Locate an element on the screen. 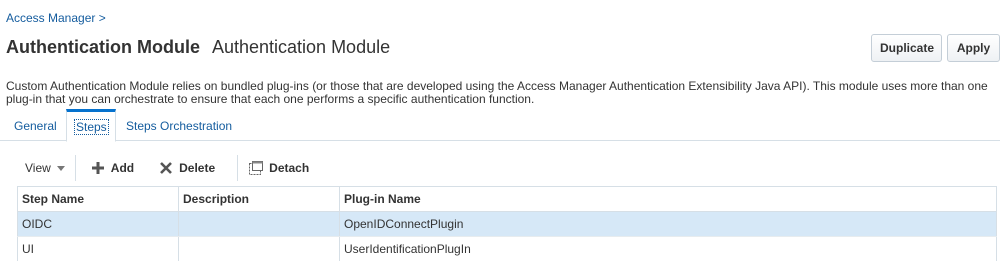  detach-icon is located at coordinates (256, 168).